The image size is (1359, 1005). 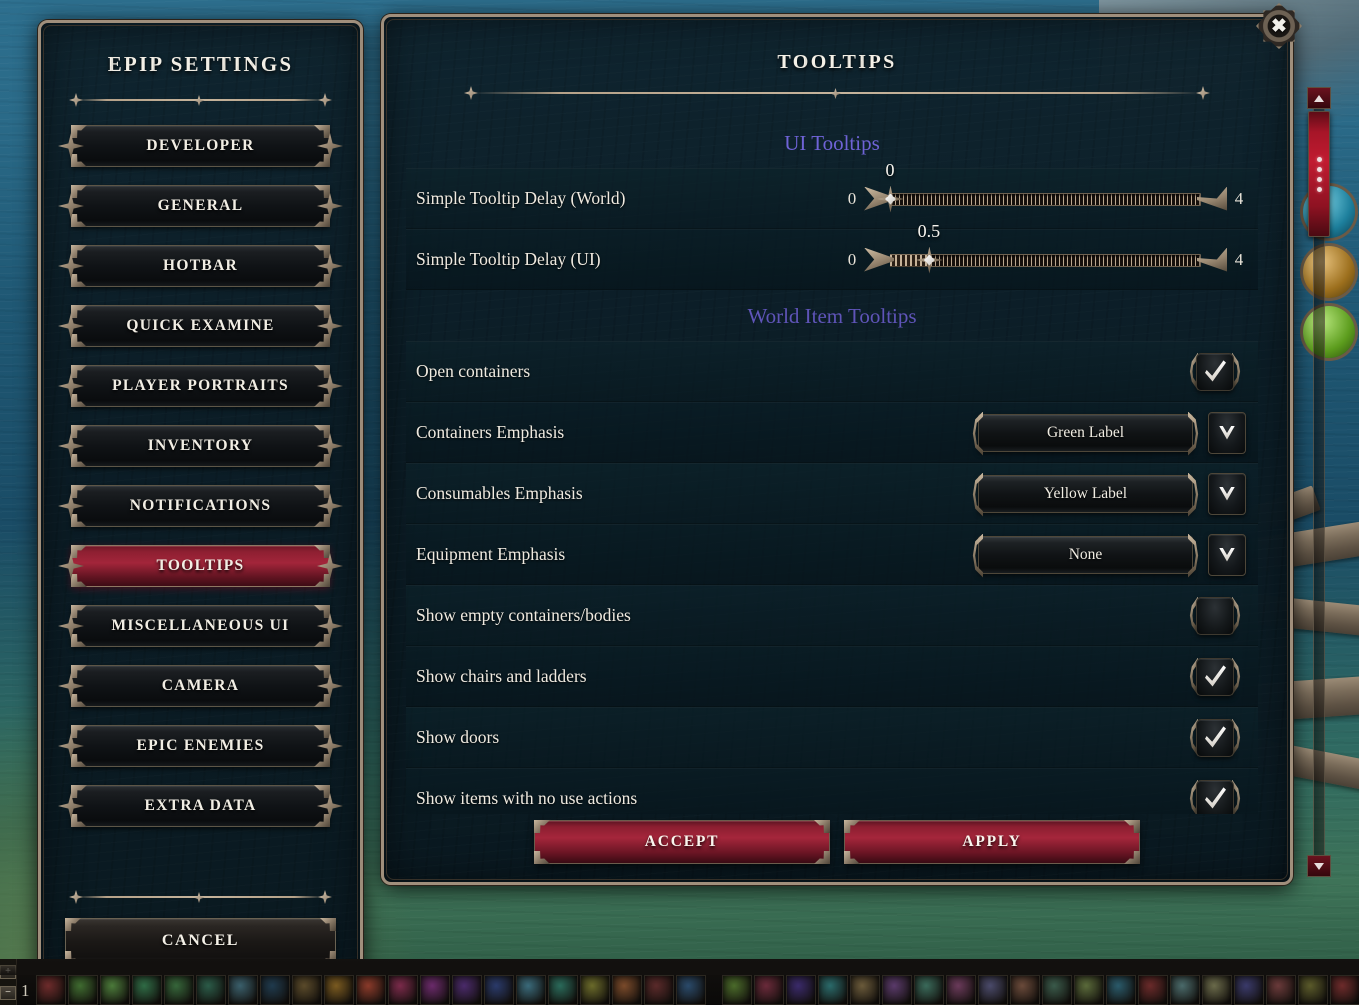 I want to click on setting-label: Show doors, so click(x=458, y=737).